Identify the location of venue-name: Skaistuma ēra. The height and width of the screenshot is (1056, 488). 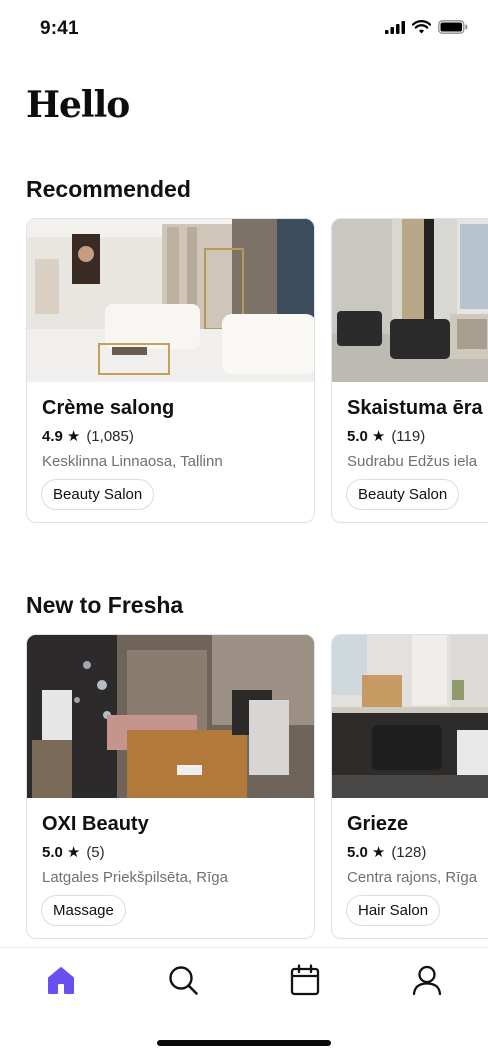
(415, 408).